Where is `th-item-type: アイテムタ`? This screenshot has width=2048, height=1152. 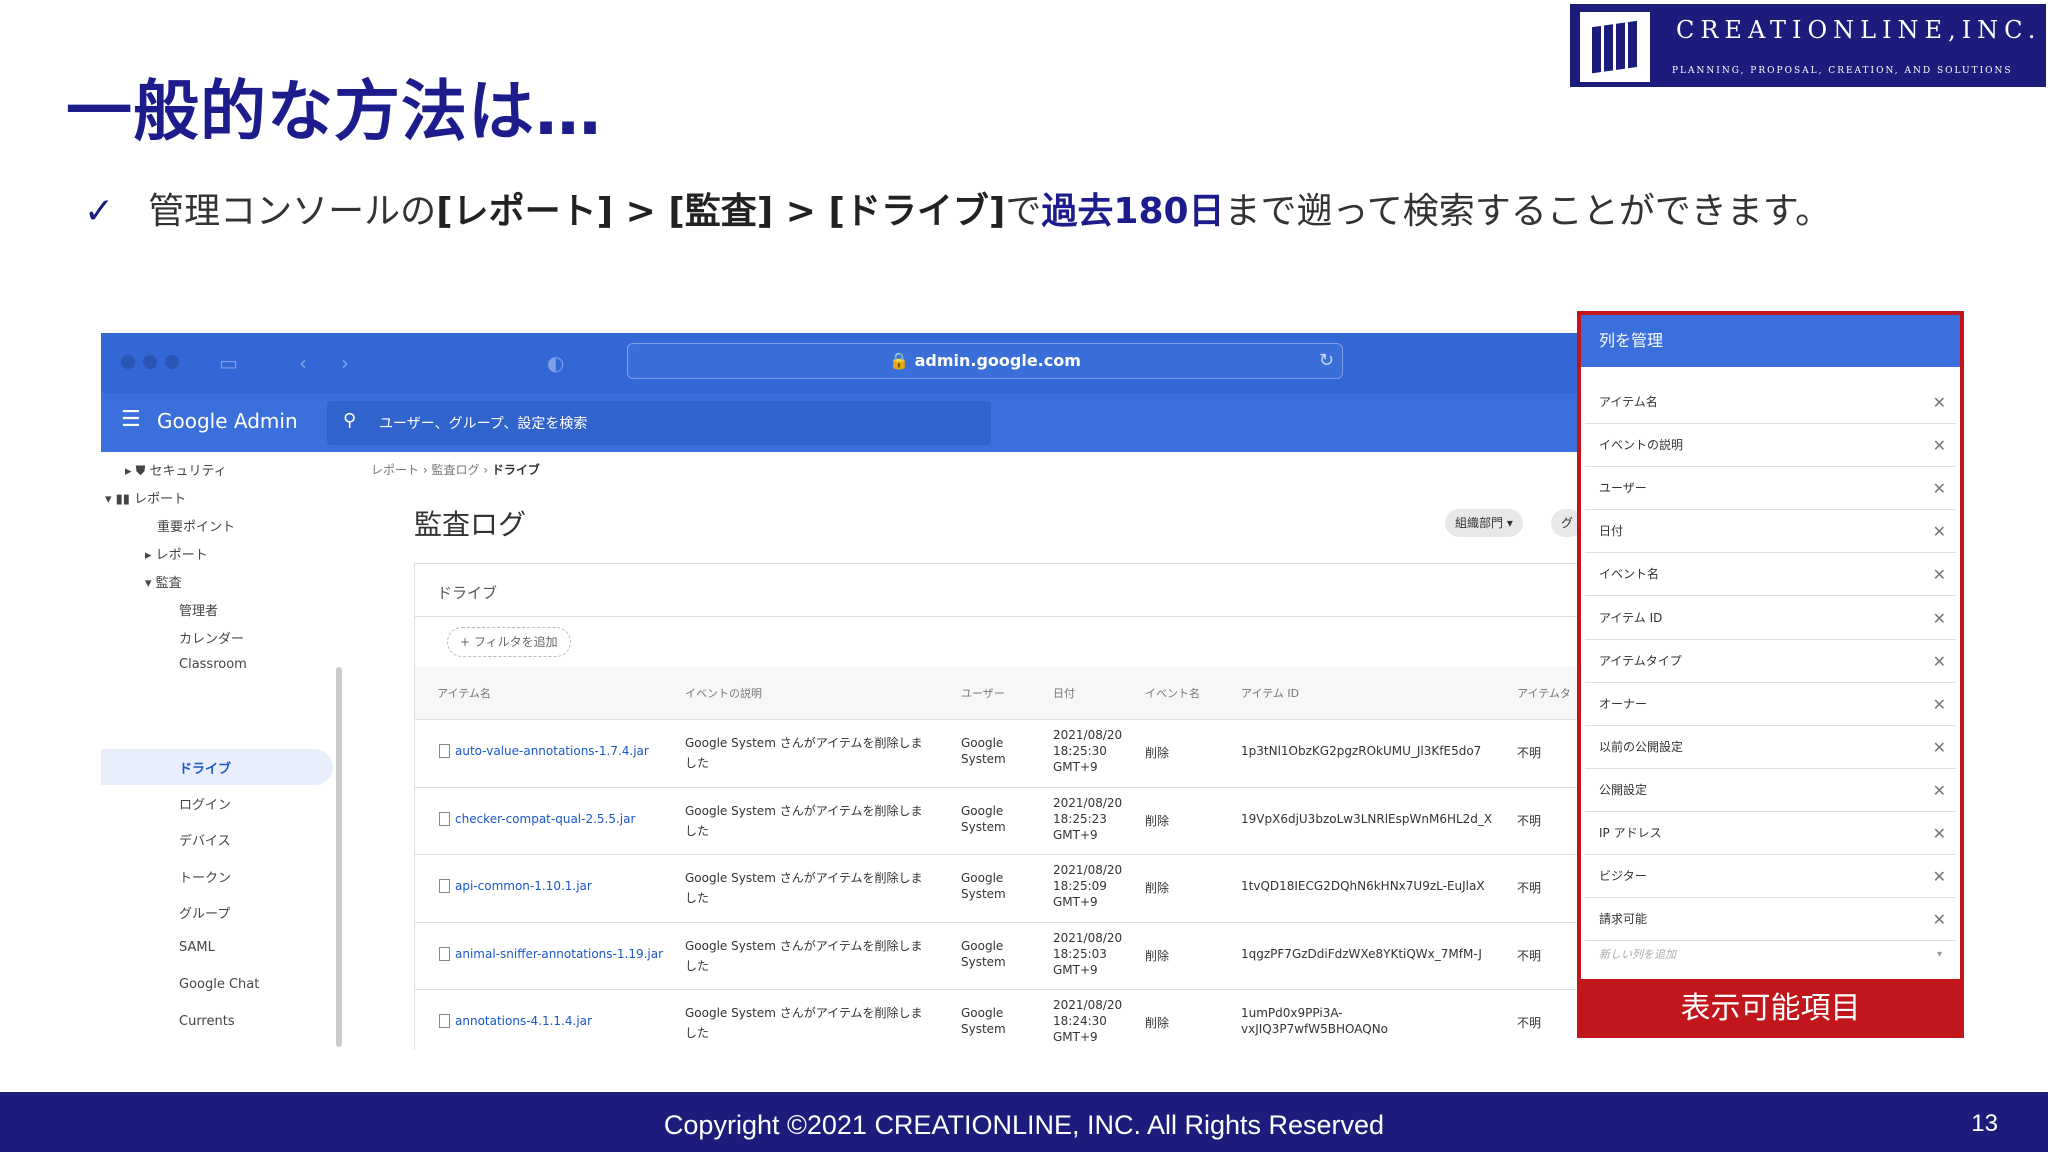
th-item-type: アイテムタ is located at coordinates (1544, 693).